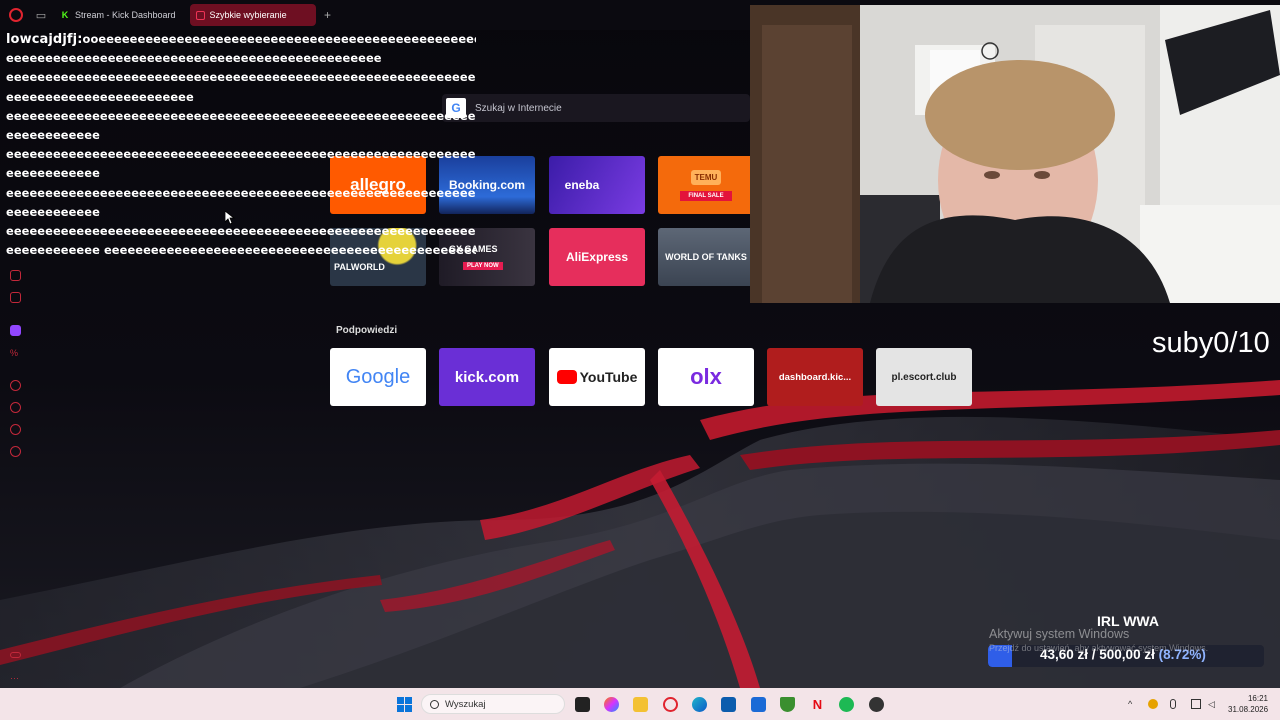  What do you see at coordinates (640, 704) in the screenshot?
I see `file-explorer-icon` at bounding box center [640, 704].